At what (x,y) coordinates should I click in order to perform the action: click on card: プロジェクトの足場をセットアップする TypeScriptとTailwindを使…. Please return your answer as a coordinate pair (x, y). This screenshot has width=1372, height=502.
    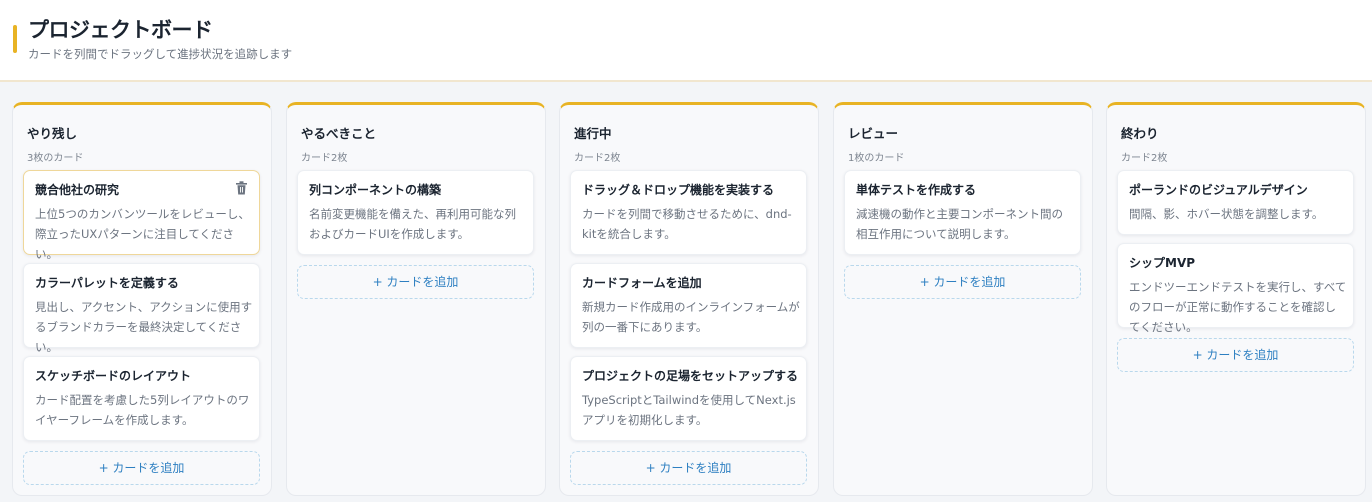
    Looking at the image, I should click on (688, 398).